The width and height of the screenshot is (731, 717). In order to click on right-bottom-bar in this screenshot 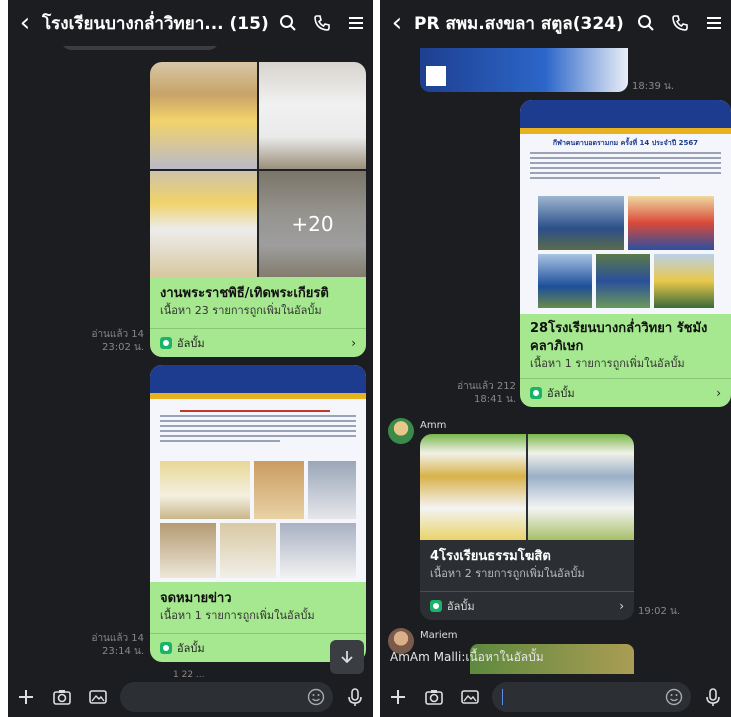, I will do `click(555, 697)`.